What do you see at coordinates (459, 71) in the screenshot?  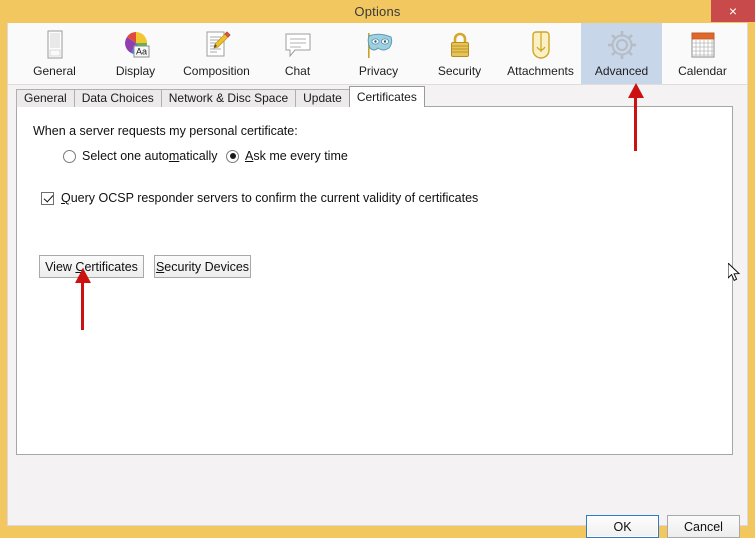 I see `toolbar-item-label: Security` at bounding box center [459, 71].